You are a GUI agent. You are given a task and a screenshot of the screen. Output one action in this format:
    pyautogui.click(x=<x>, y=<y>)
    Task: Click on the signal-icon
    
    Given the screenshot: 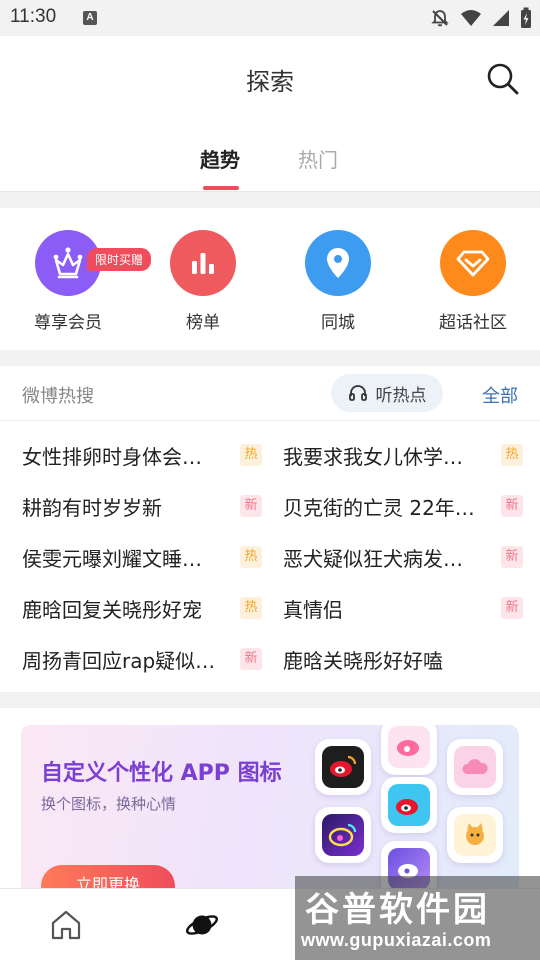 What is the action you would take?
    pyautogui.click(x=501, y=18)
    